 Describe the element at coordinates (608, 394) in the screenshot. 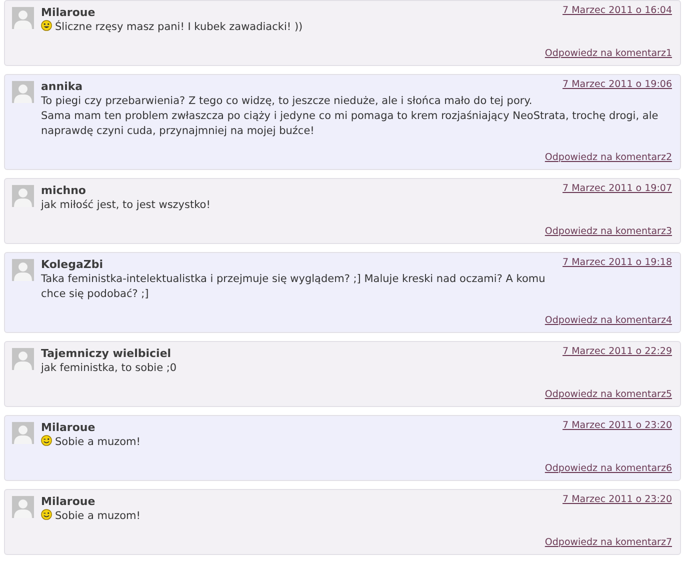

I see `reply-link: Odpowiedz na komentarz5` at that location.